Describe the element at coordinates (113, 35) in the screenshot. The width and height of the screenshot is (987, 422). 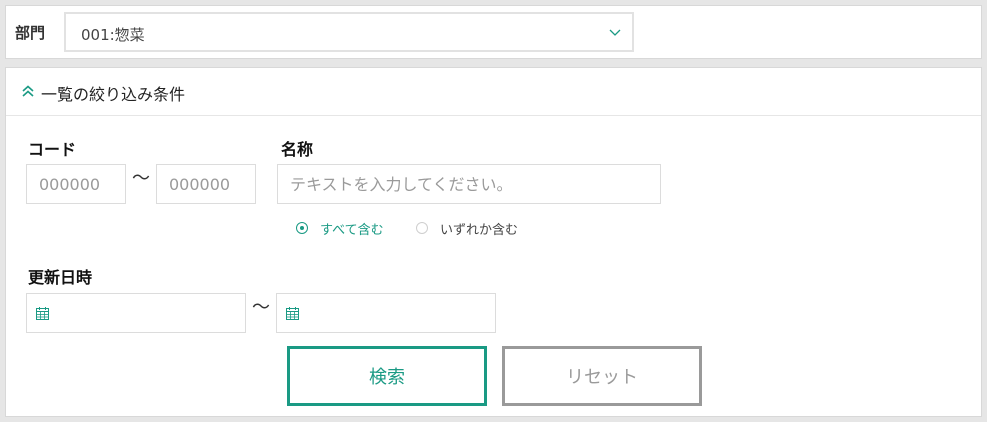
I see `department-selected-value: 001:惣菜` at that location.